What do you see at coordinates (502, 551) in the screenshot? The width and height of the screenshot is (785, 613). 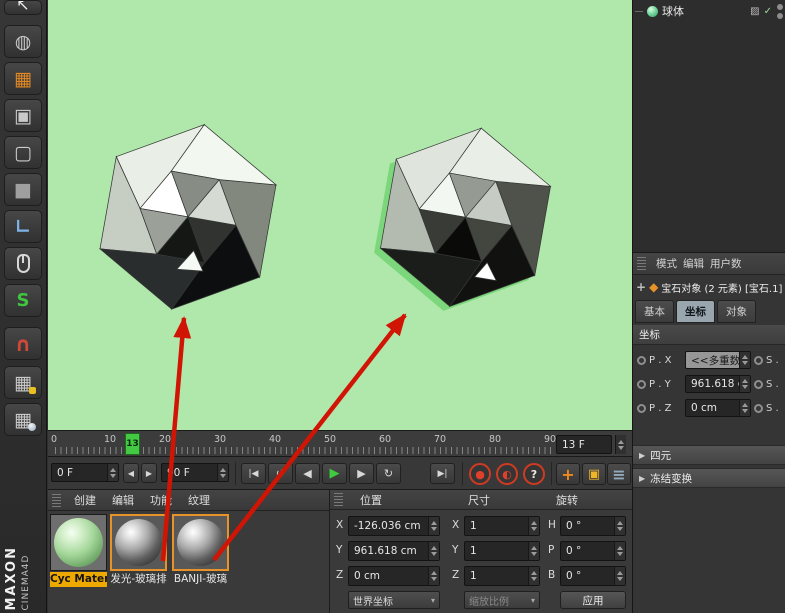 I see `size-y-field: 1` at bounding box center [502, 551].